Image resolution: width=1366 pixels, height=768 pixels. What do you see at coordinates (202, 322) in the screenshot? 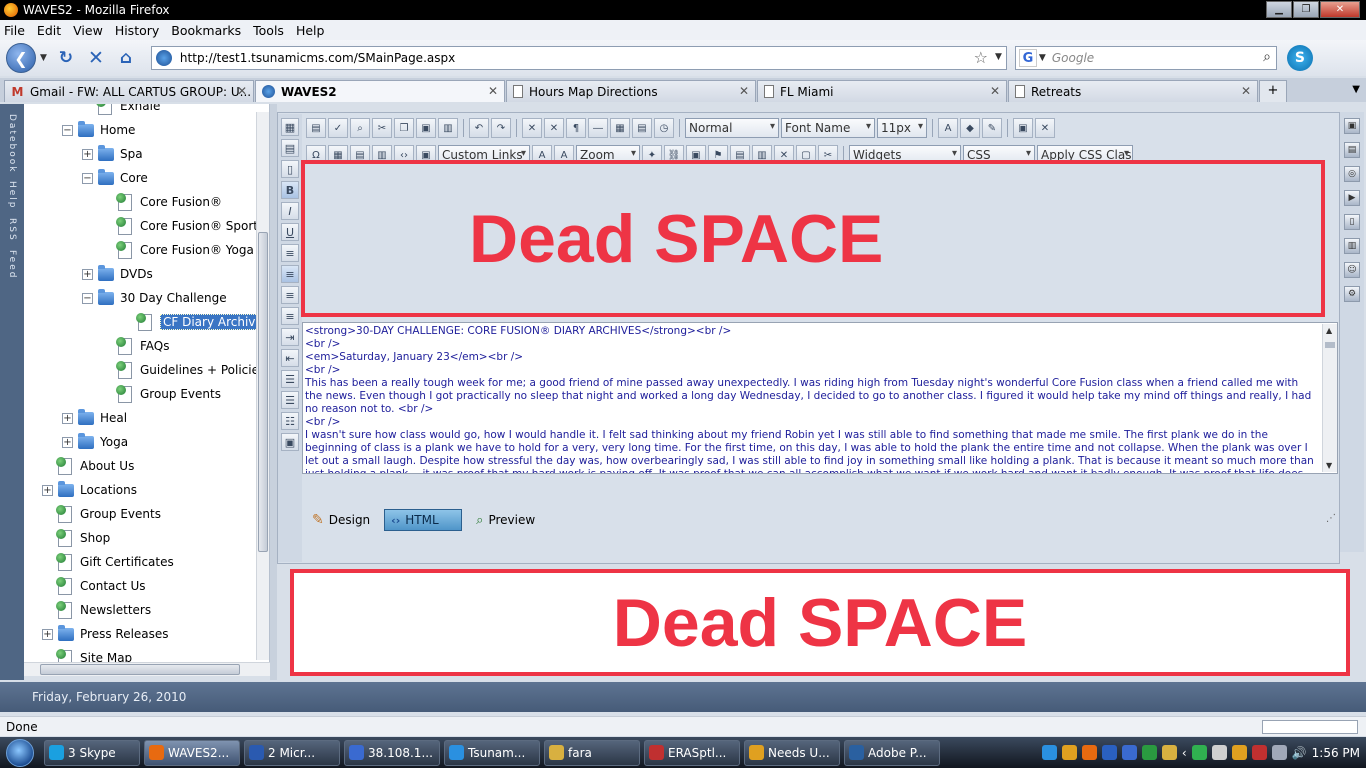
I see `tree-item-cf-diary-archives: CF Diary Archives` at bounding box center [202, 322].